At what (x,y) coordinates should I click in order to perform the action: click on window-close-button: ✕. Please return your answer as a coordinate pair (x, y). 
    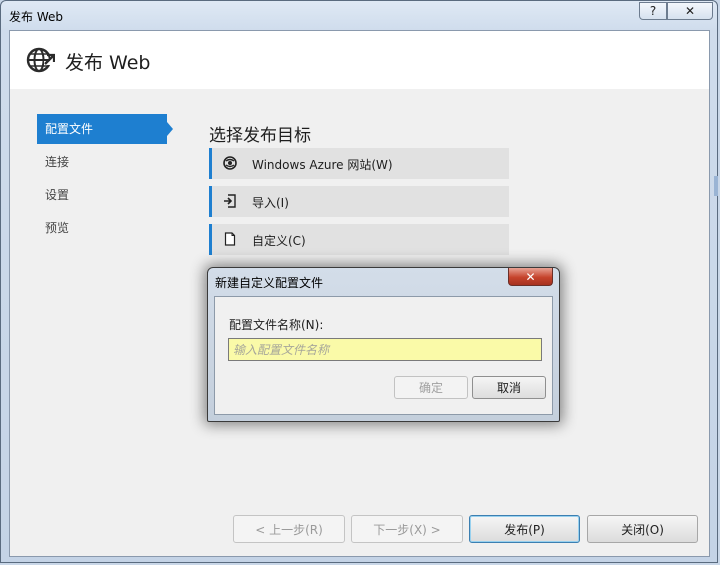
    Looking at the image, I should click on (690, 11).